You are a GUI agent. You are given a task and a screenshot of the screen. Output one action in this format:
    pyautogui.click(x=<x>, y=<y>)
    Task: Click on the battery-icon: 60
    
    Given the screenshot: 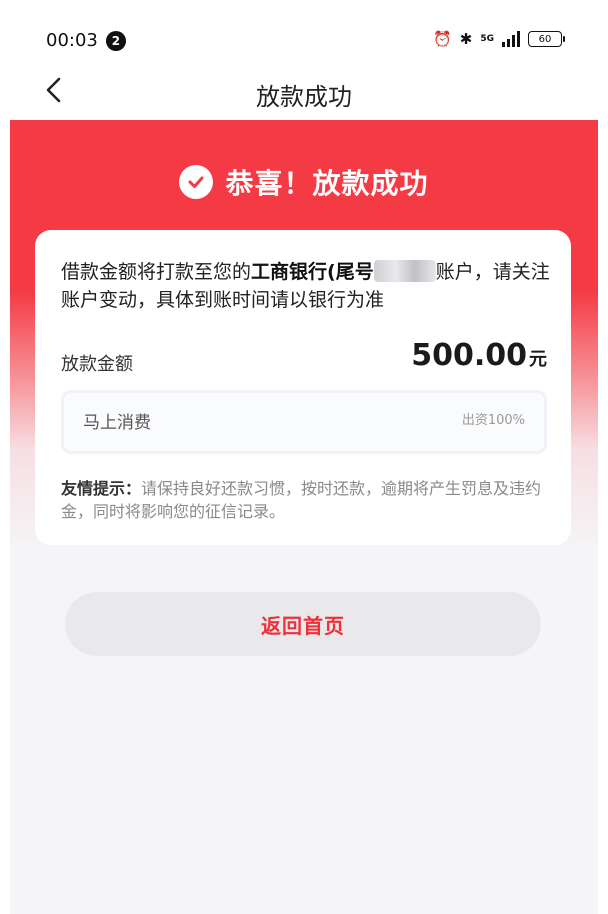 What is the action you would take?
    pyautogui.click(x=546, y=39)
    